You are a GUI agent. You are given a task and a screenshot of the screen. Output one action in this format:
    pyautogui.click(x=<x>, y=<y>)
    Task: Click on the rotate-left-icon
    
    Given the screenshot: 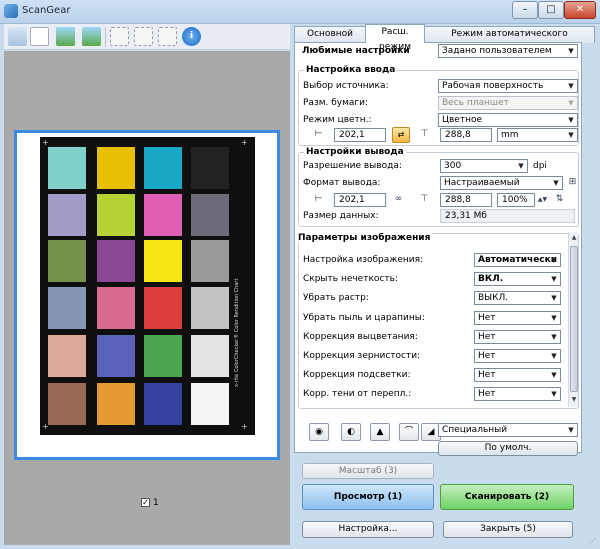 What is the action you would take?
    pyautogui.click(x=65, y=36)
    